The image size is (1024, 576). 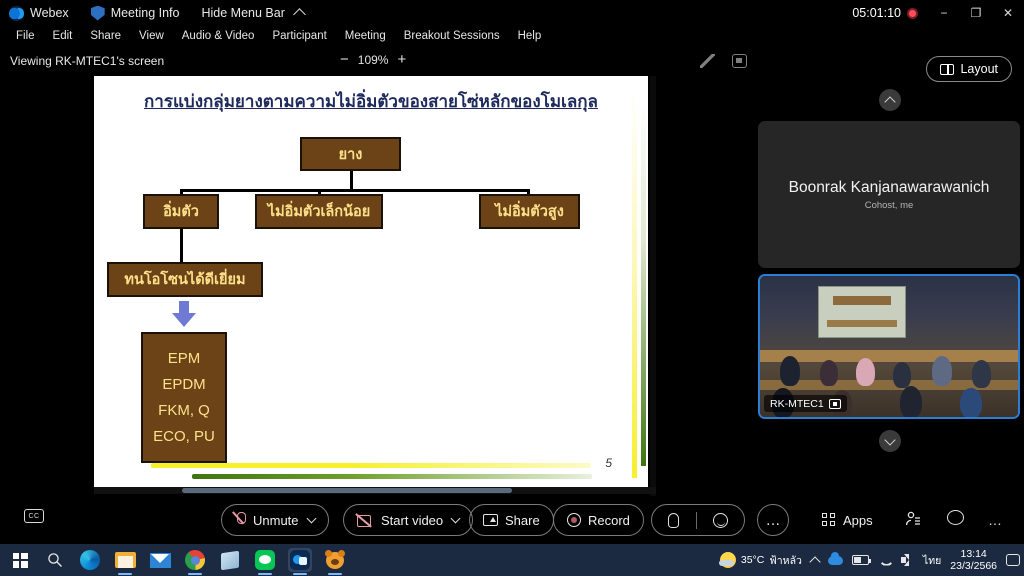 I want to click on polymer-epm: EPM, so click(x=184, y=358).